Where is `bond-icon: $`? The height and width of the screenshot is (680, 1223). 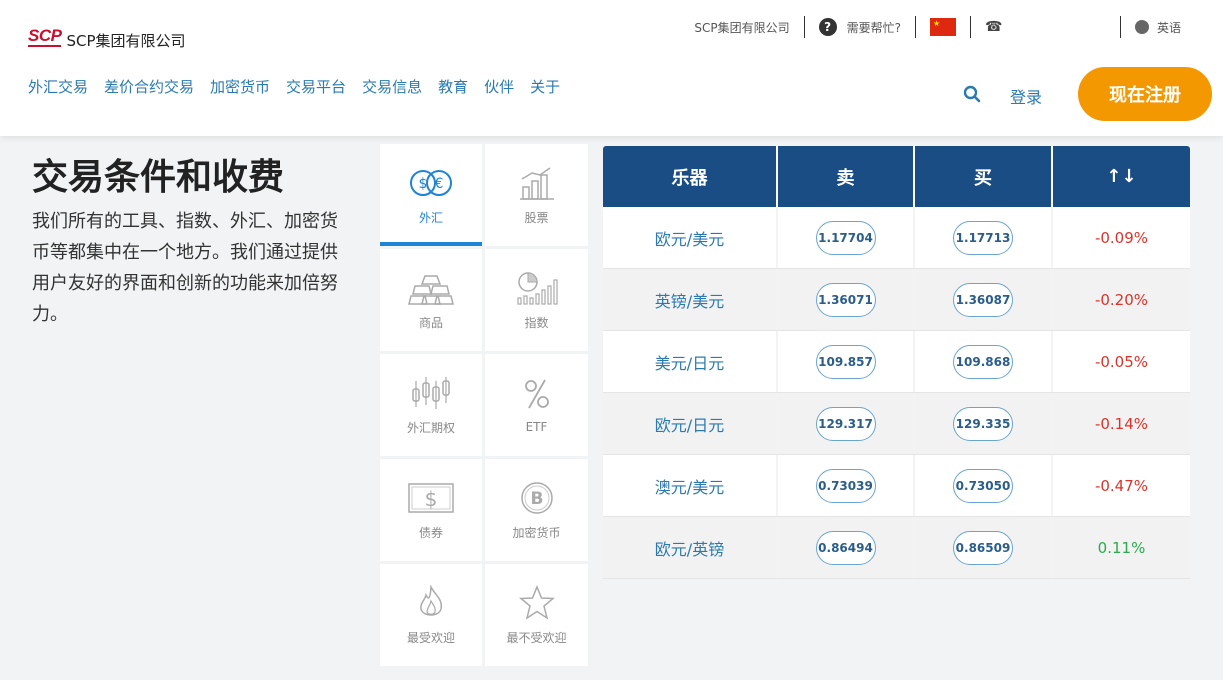
bond-icon: $ is located at coordinates (431, 497).